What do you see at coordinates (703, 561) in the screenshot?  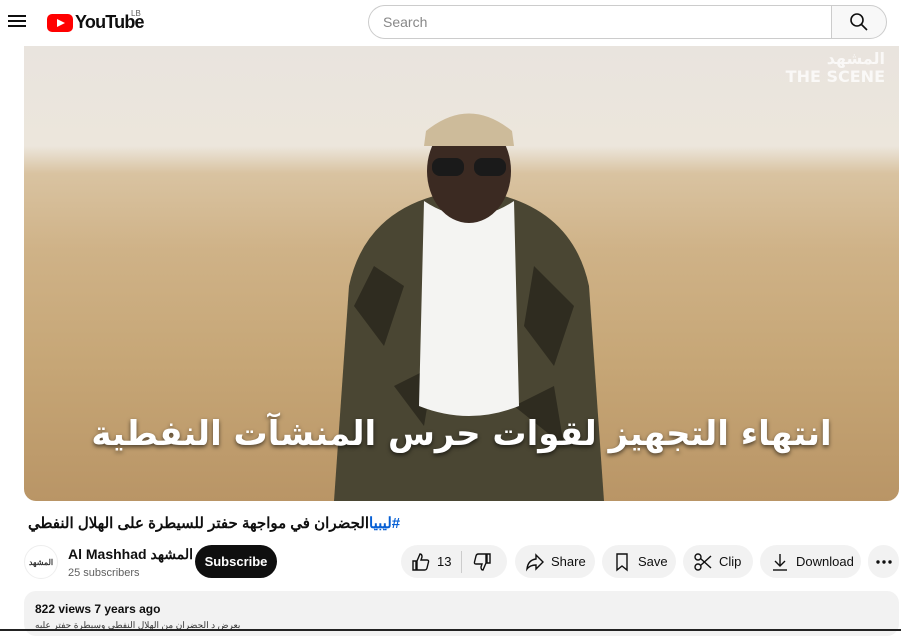 I see `scissors-icon` at bounding box center [703, 561].